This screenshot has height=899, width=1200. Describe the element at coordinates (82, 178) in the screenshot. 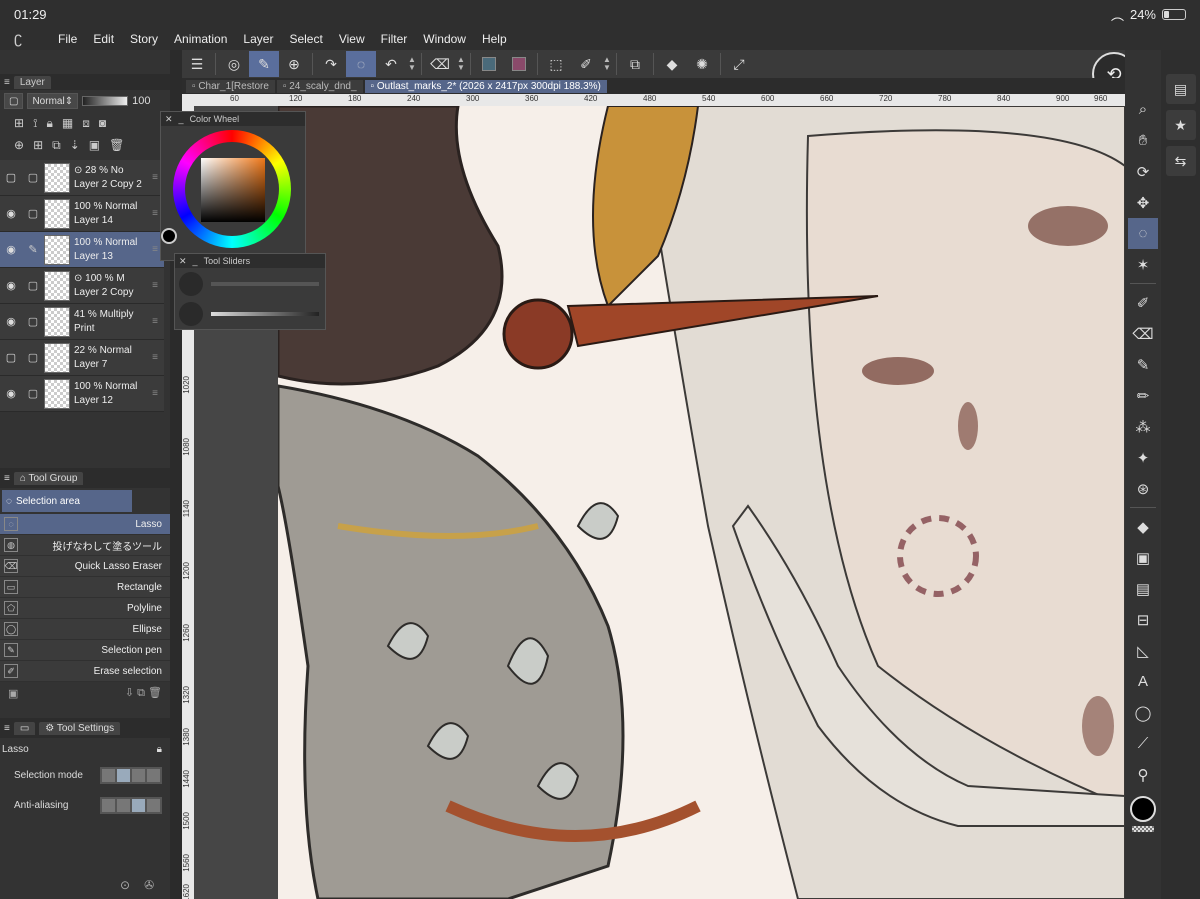

I see `layer-row: ▢ ▢ ⊙ 28 % No Layer 2 Copy 2 ≡` at that location.